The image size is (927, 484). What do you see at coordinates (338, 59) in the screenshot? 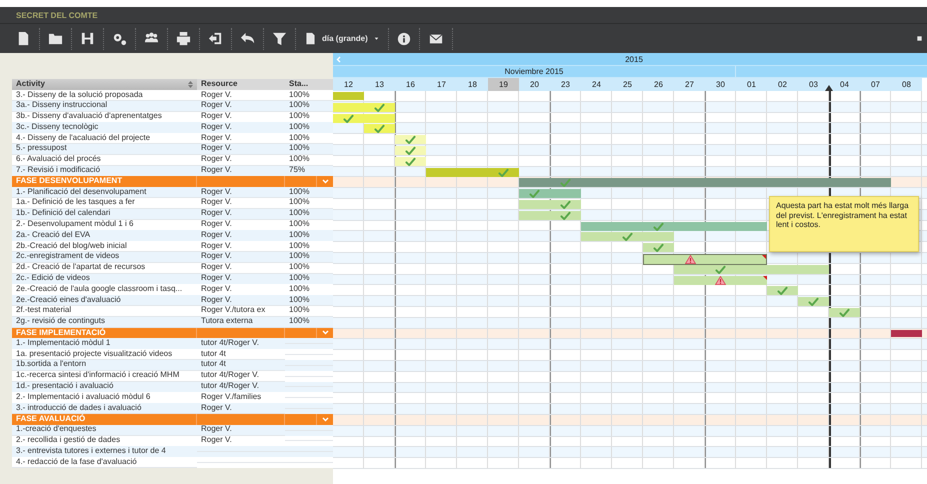
I see `back-icon` at bounding box center [338, 59].